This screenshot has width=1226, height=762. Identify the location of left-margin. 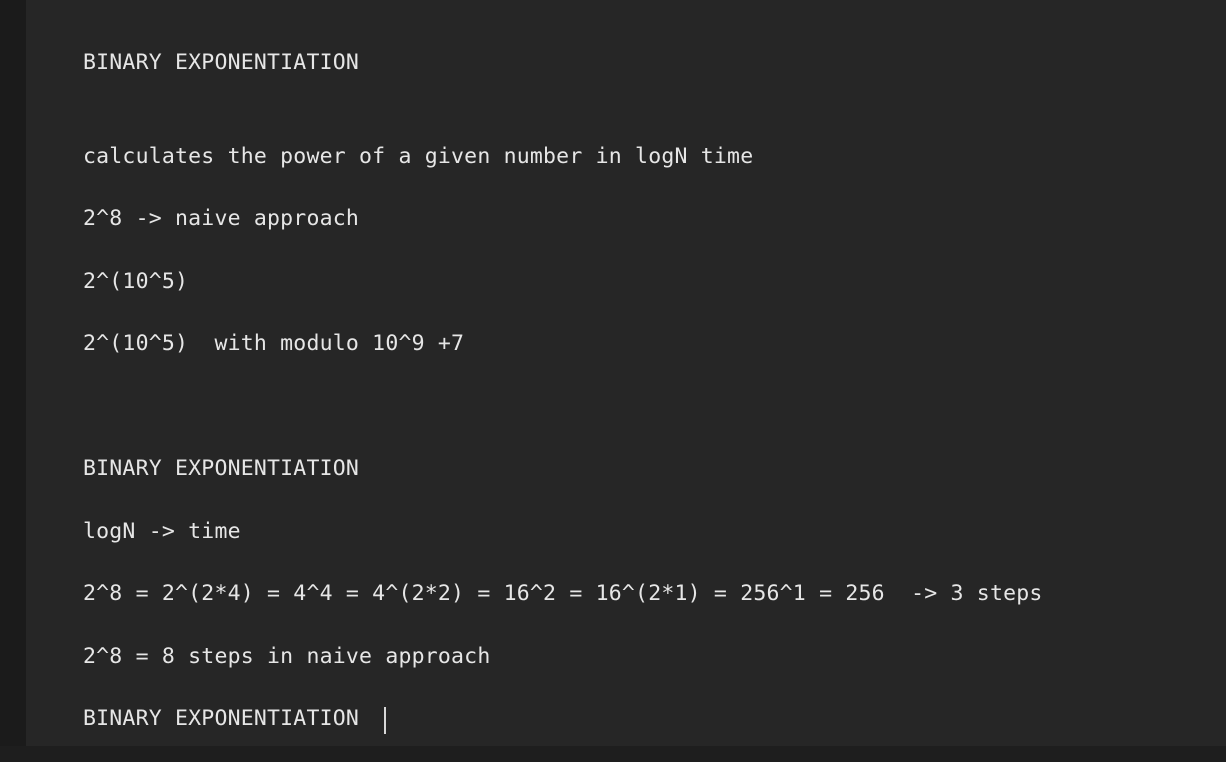
(13, 381).